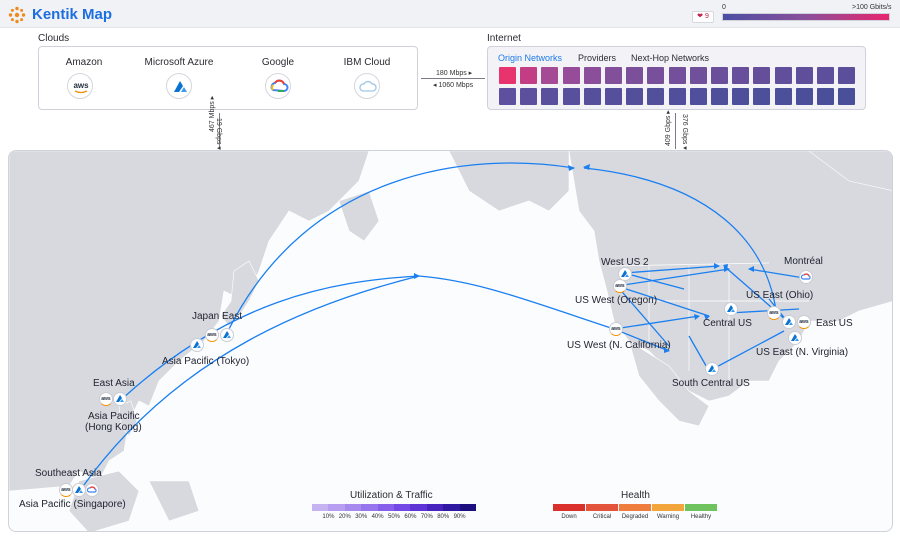  Describe the element at coordinates (780, 295) in the screenshot. I see `label-us-east-ohio: US East (Ohio)` at that location.